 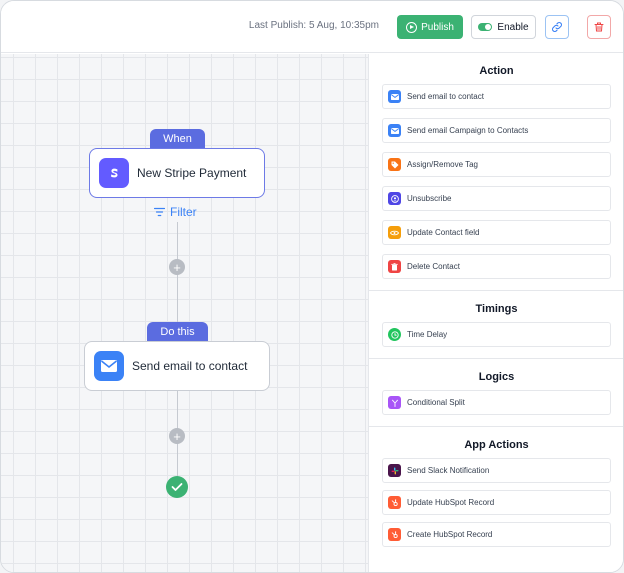 I want to click on section-title-action: Action, so click(x=496, y=71).